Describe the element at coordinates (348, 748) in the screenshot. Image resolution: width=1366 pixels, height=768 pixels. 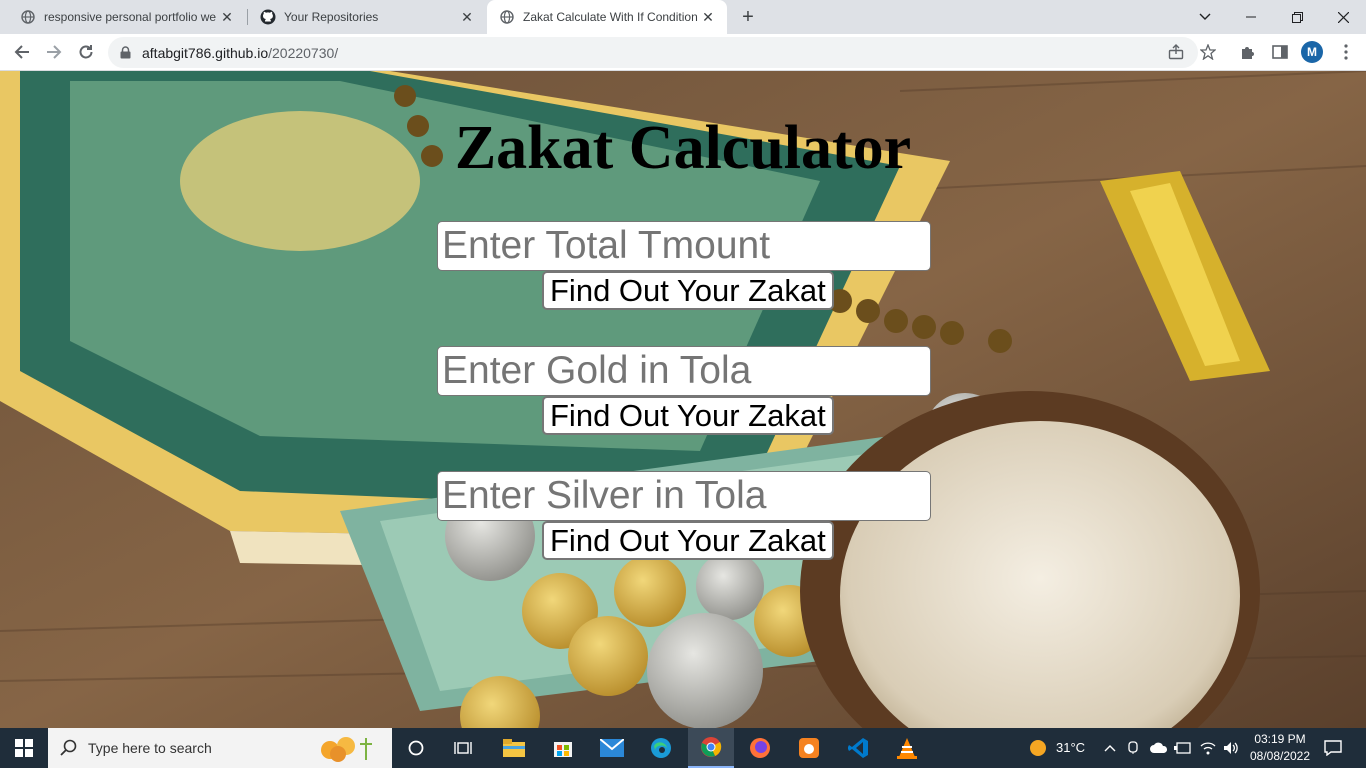
I see `search-highlight-cats-icon` at that location.